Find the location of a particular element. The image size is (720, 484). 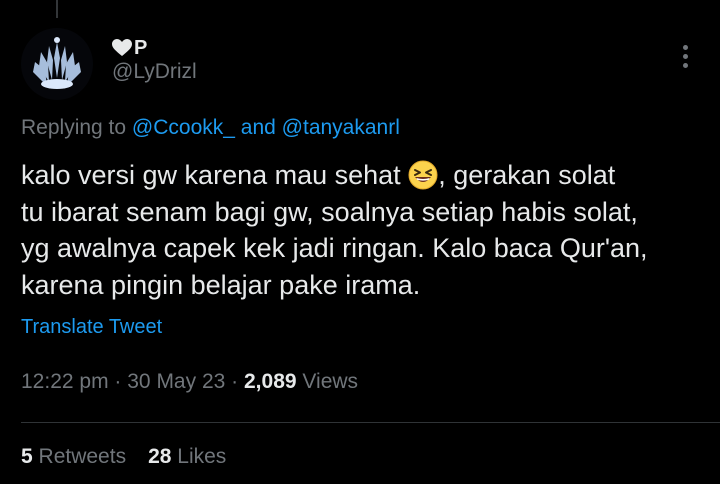

views-count: 2,089 is located at coordinates (270, 381).